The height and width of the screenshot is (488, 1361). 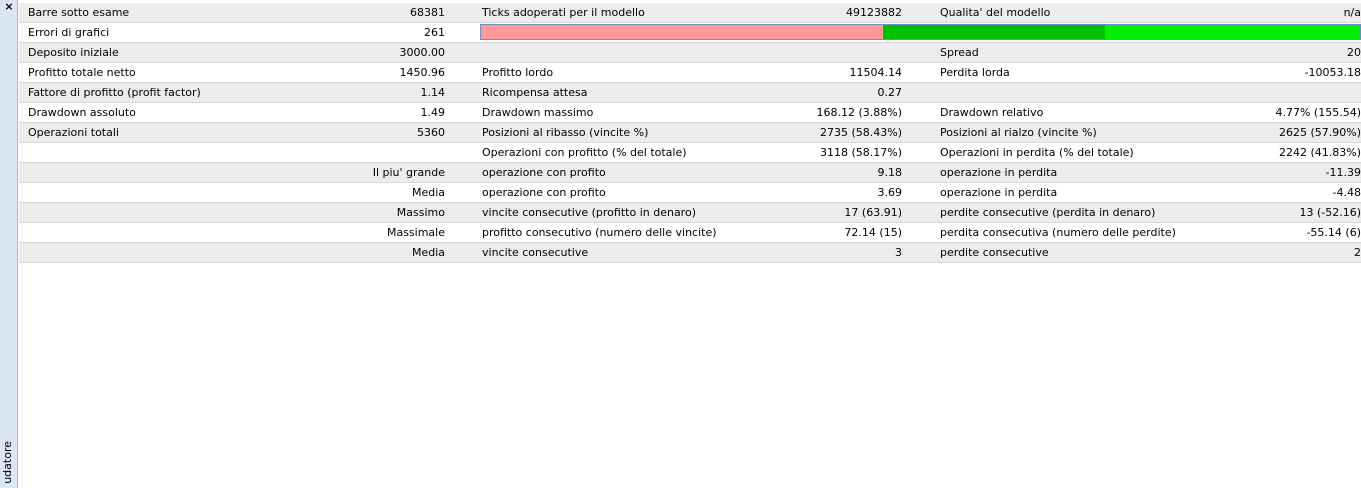 I want to click on metric-value: 17 (63.91), so click(x=873, y=212).